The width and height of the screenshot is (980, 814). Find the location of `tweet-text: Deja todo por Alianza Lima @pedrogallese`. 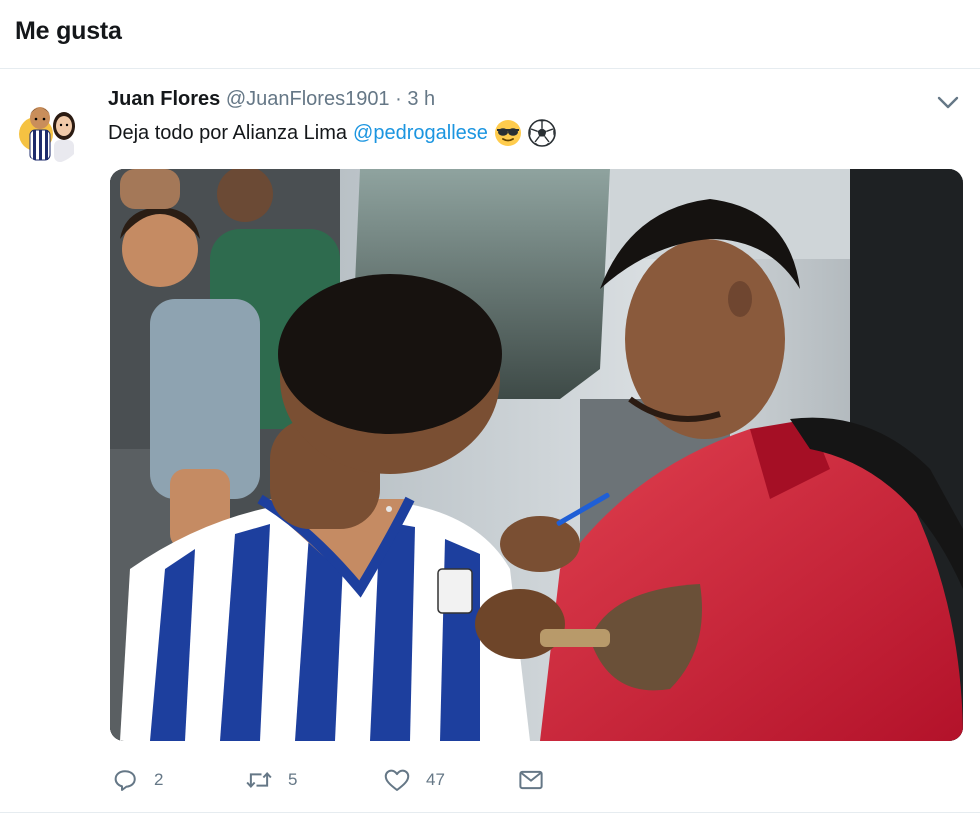

tweet-text: Deja todo por Alianza Lima @pedrogallese is located at coordinates (332, 133).